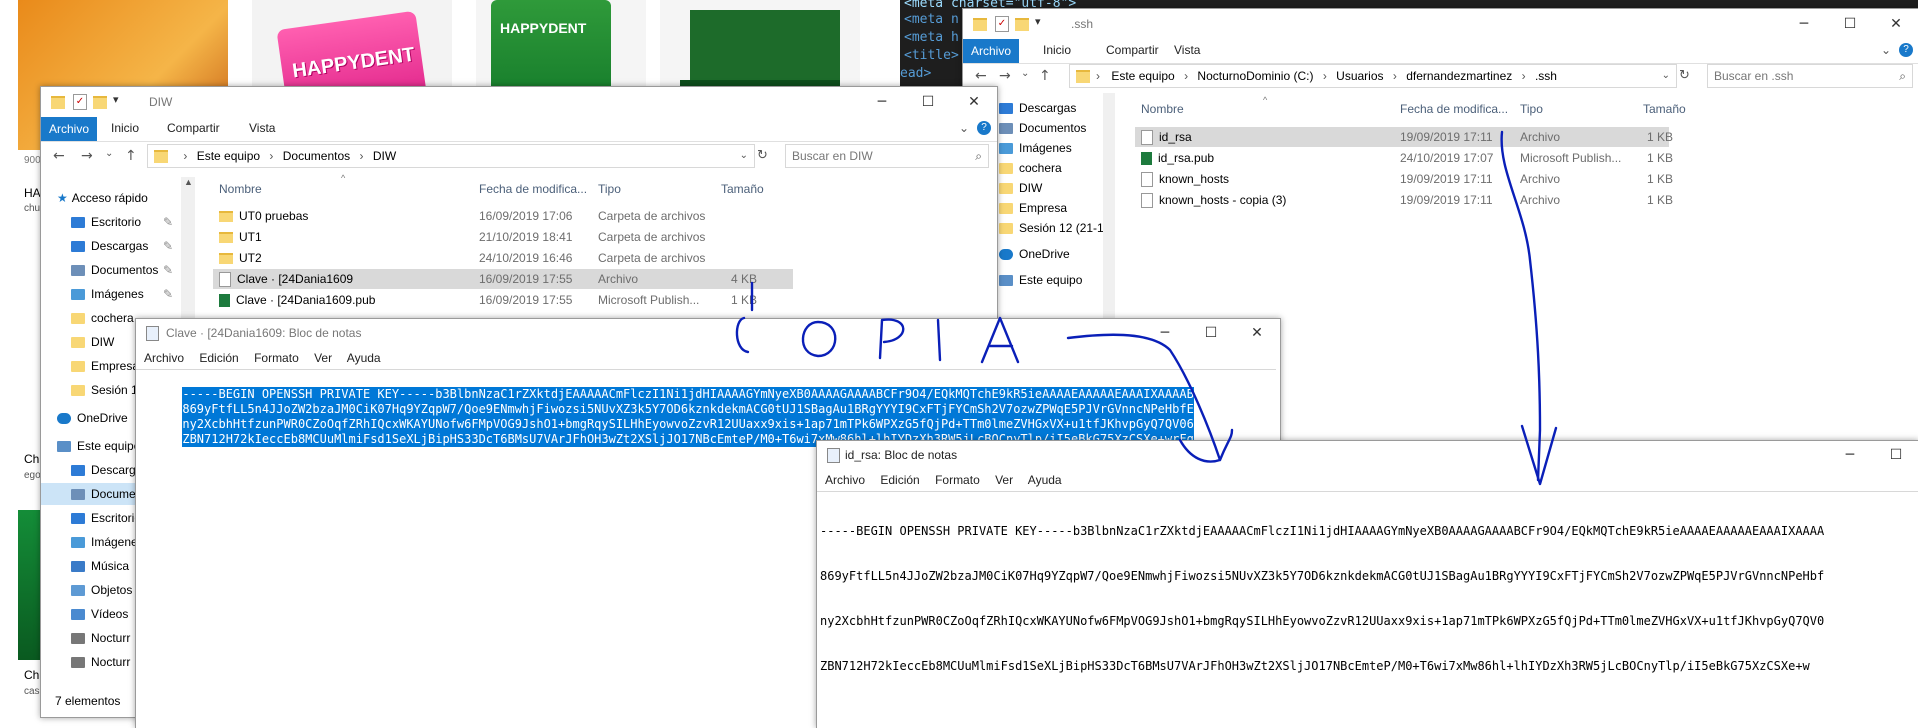  What do you see at coordinates (1051, 168) in the screenshot?
I see `nav-item-cochera: cochera` at bounding box center [1051, 168].